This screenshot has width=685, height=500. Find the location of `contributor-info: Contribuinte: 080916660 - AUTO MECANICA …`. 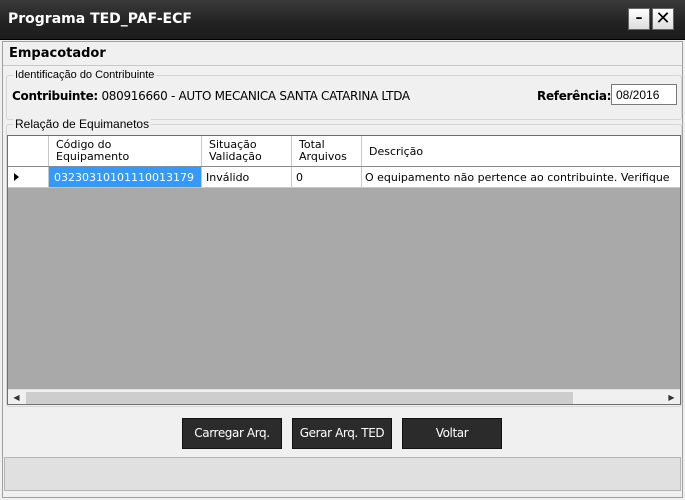

contributor-info: Contribuinte: 080916660 - AUTO MECANICA … is located at coordinates (211, 96).